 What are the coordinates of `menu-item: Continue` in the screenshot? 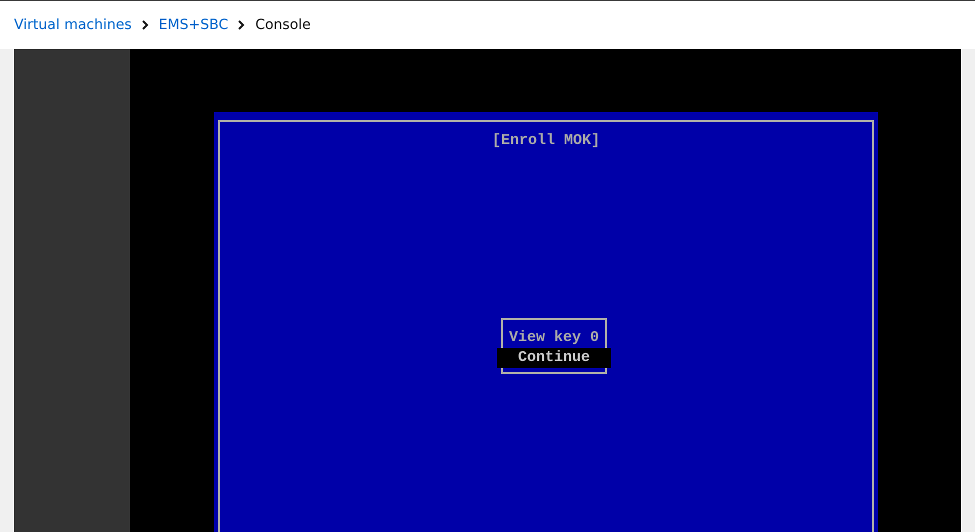 It's located at (554, 358).